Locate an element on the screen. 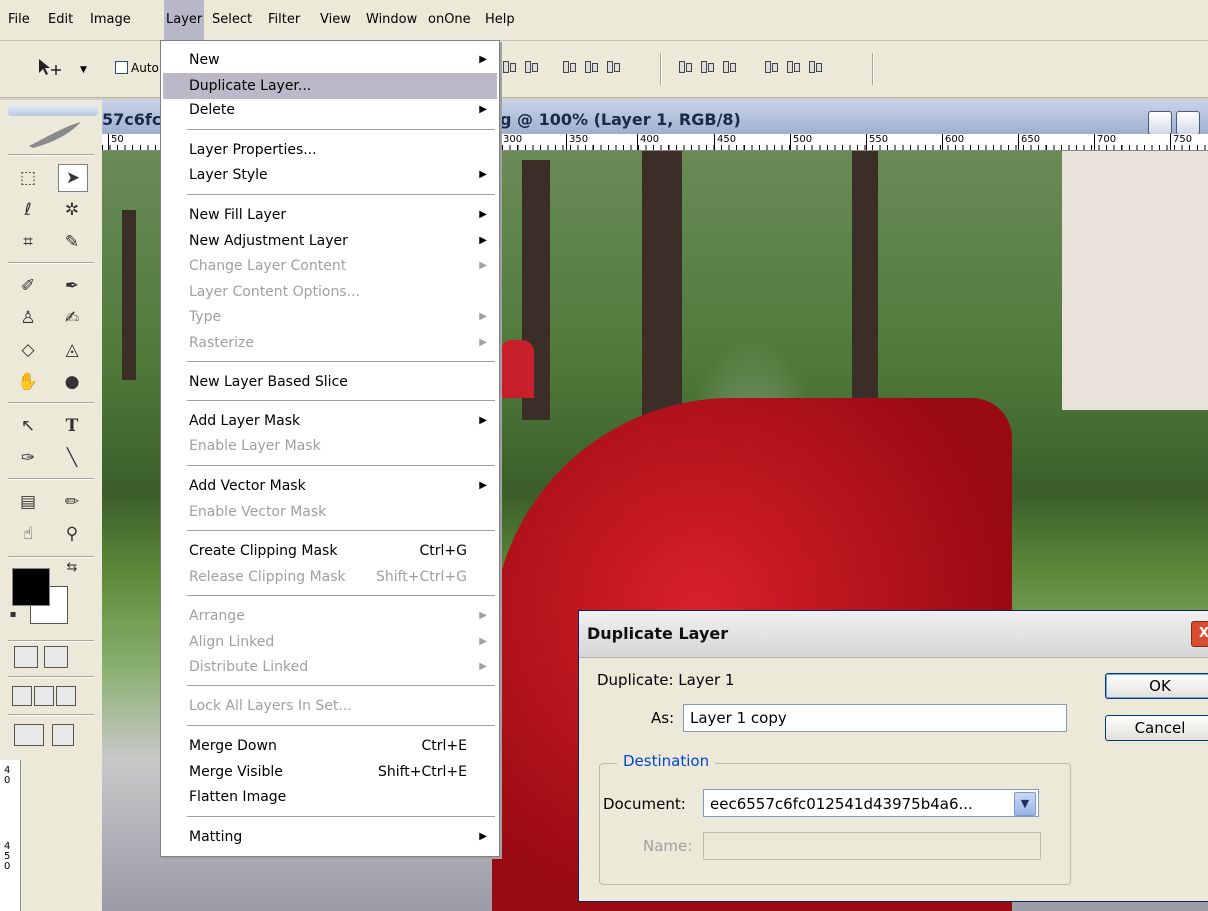  lasso-tool-icon: ℓ is located at coordinates (28, 210).